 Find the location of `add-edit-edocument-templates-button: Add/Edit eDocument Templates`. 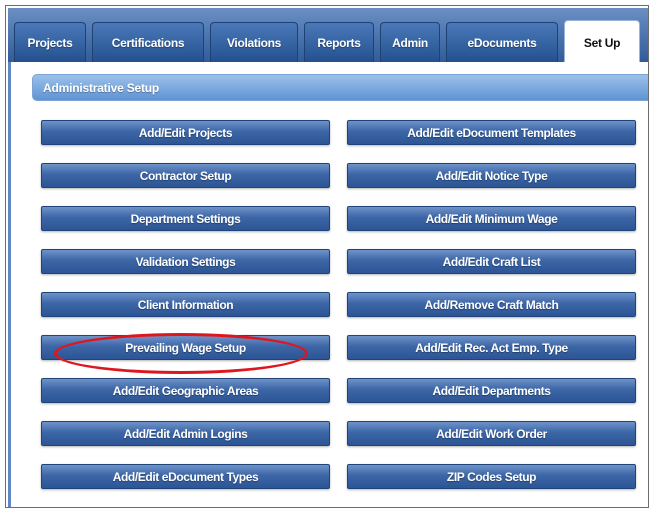

add-edit-edocument-templates-button: Add/Edit eDocument Templates is located at coordinates (491, 132).